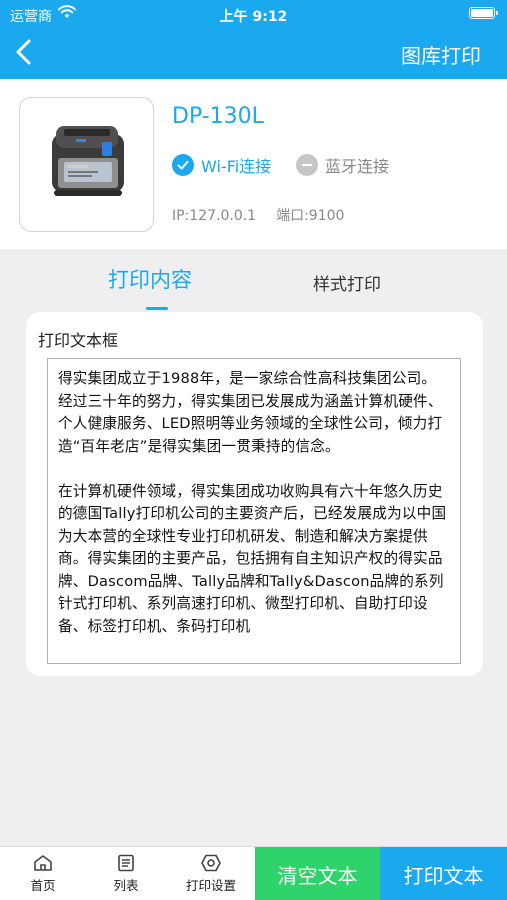  I want to click on status-time: 上午 9:12, so click(253, 17).